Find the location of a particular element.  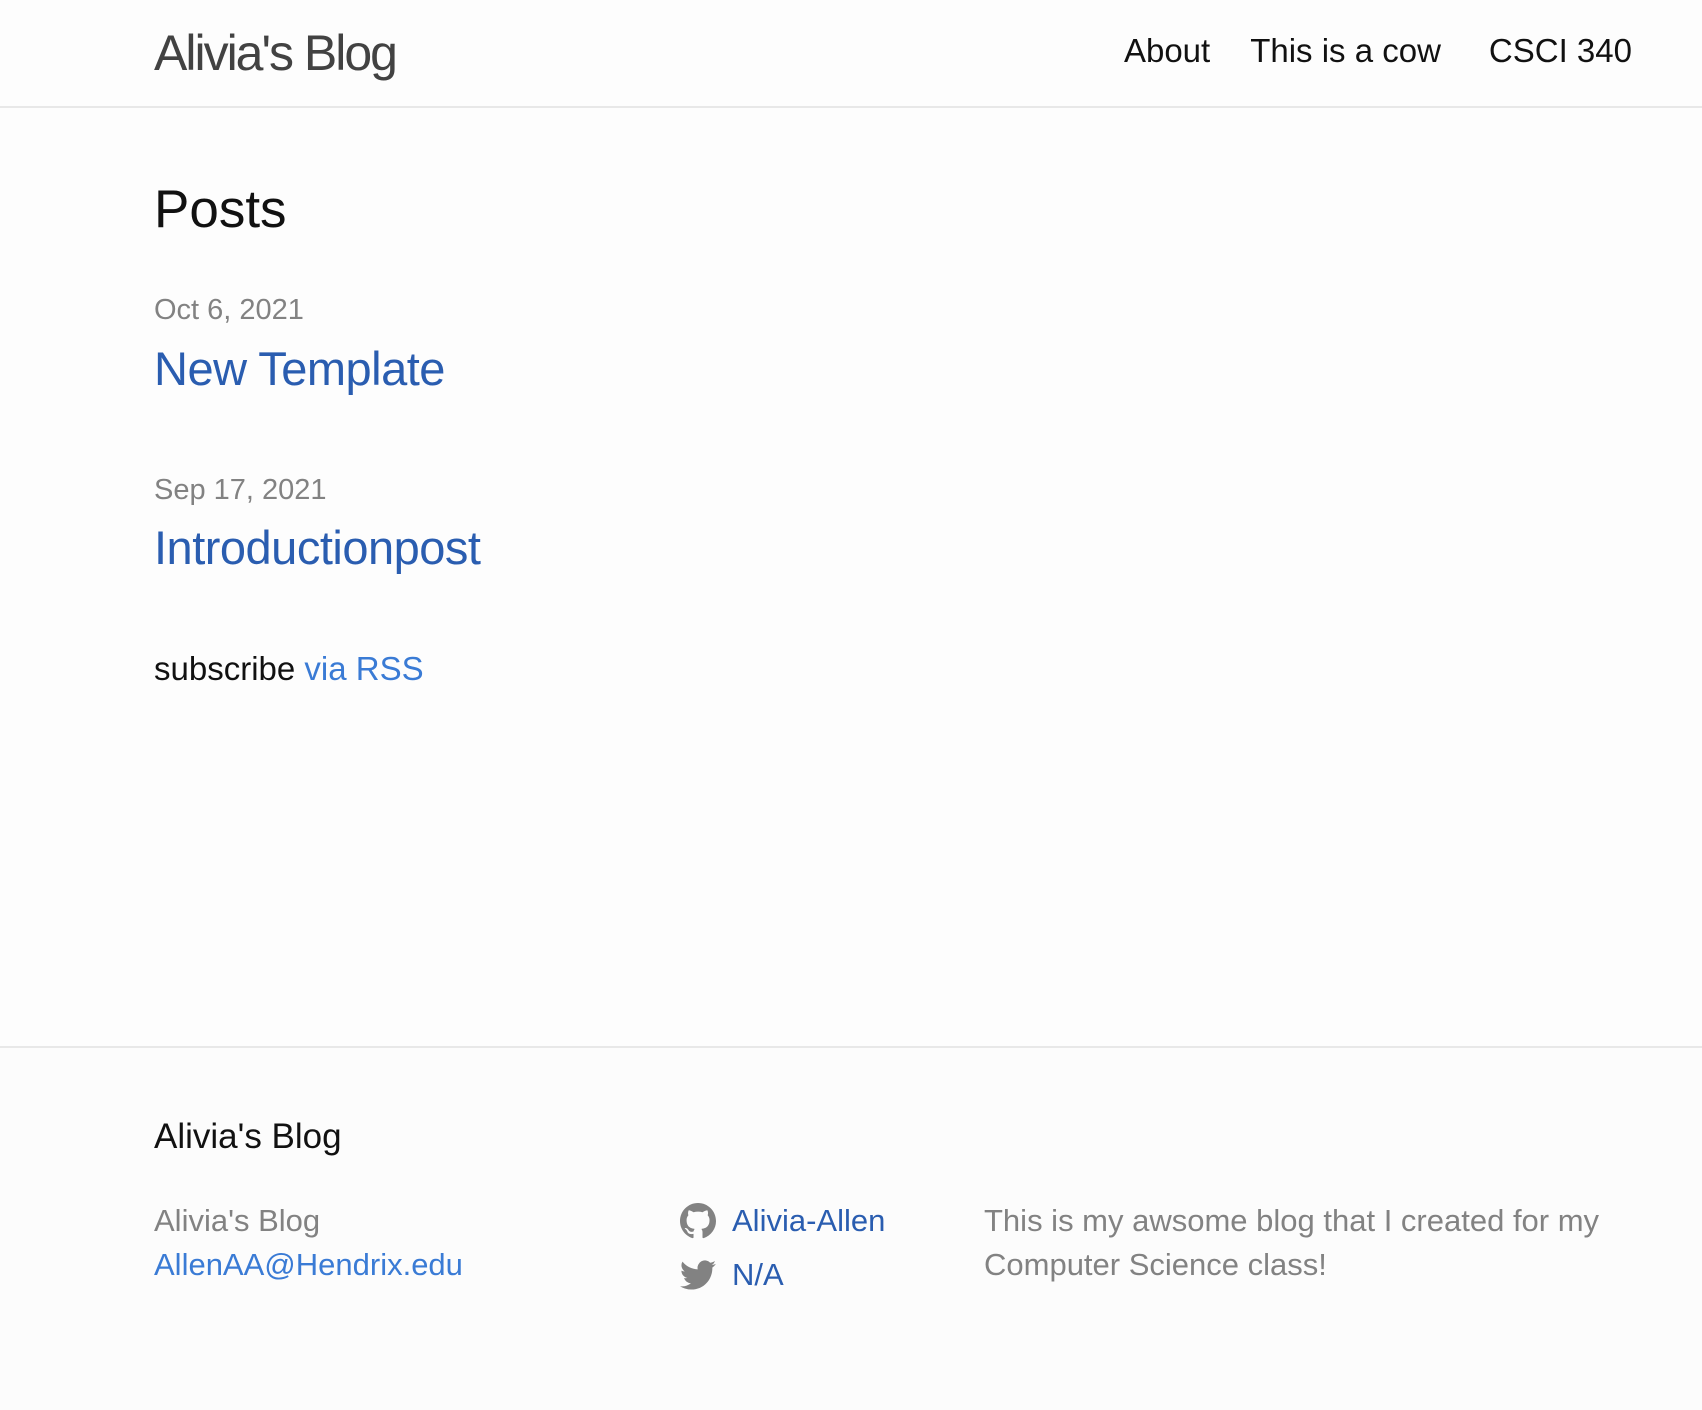

post-date: Oct 6, 2021 is located at coordinates (229, 310).